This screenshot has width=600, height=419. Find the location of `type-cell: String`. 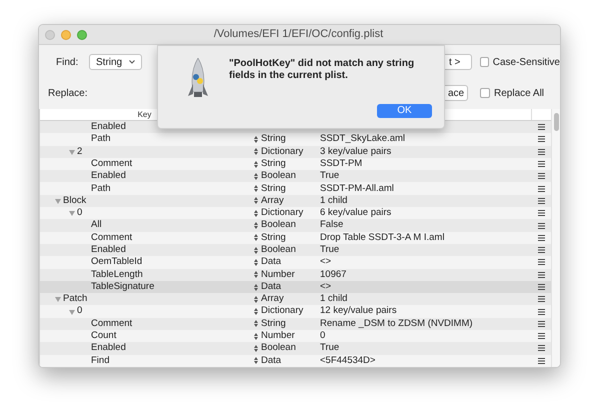

type-cell: String is located at coordinates (273, 237).